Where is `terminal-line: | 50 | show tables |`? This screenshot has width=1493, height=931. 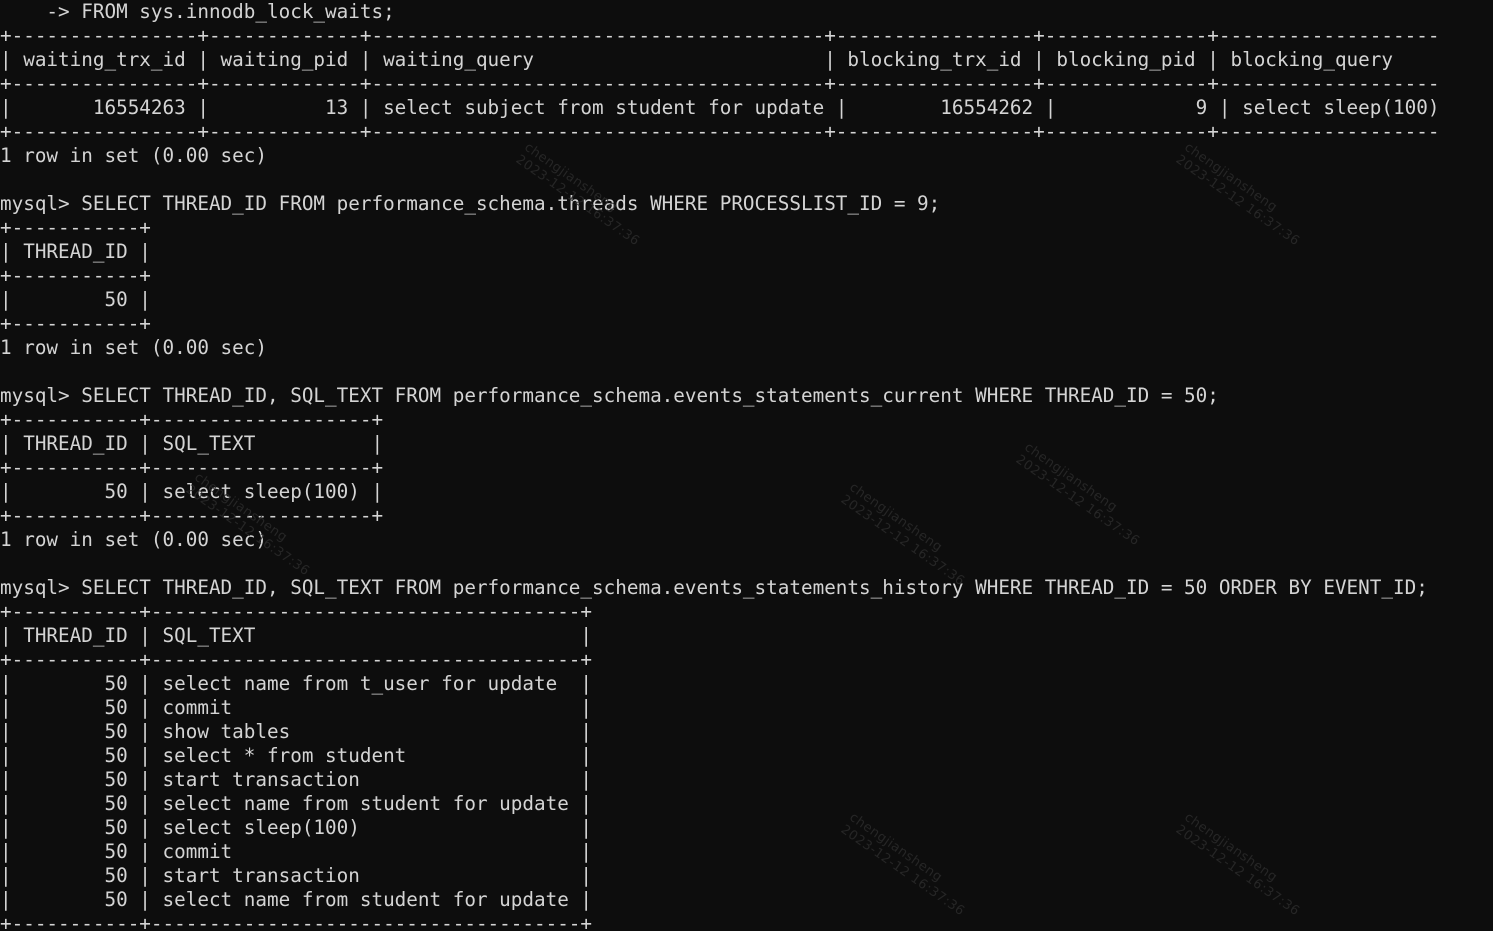
terminal-line: | 50 | show tables | is located at coordinates (296, 731).